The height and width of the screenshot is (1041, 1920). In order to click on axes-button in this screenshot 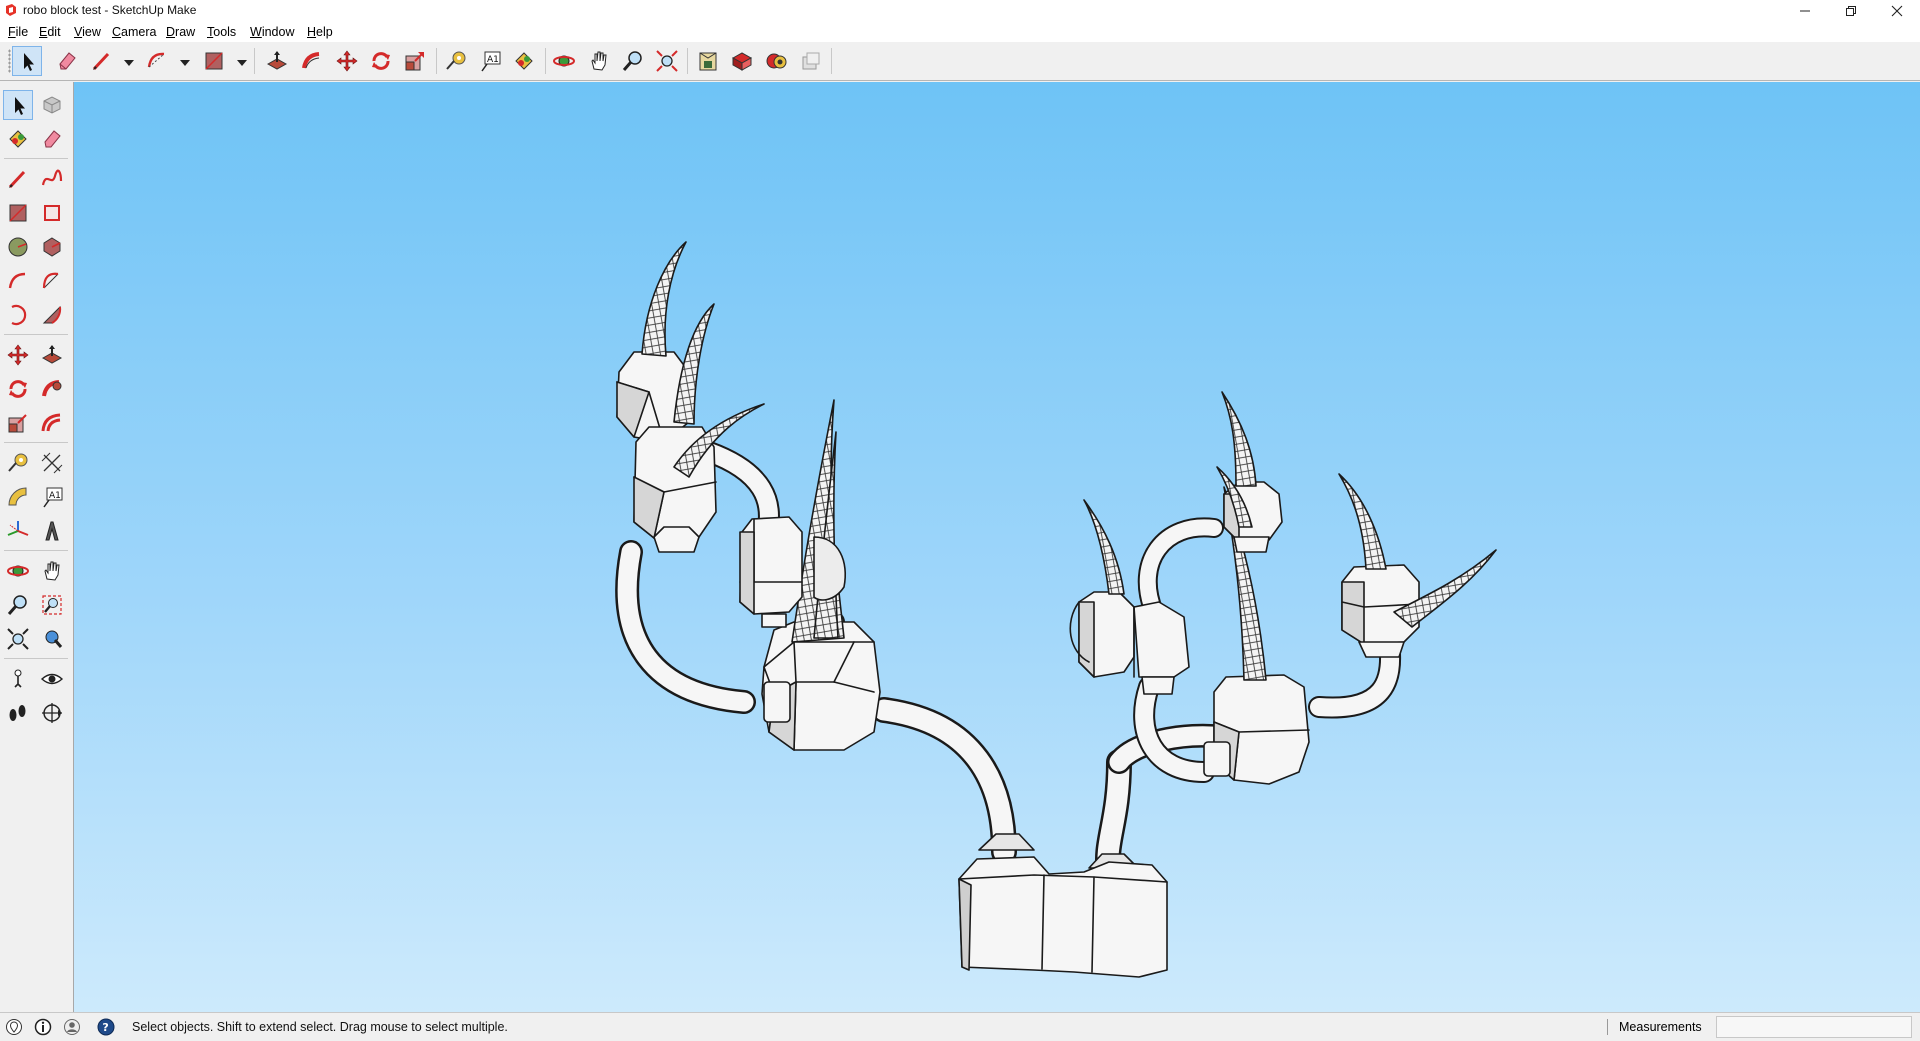, I will do `click(18, 531)`.